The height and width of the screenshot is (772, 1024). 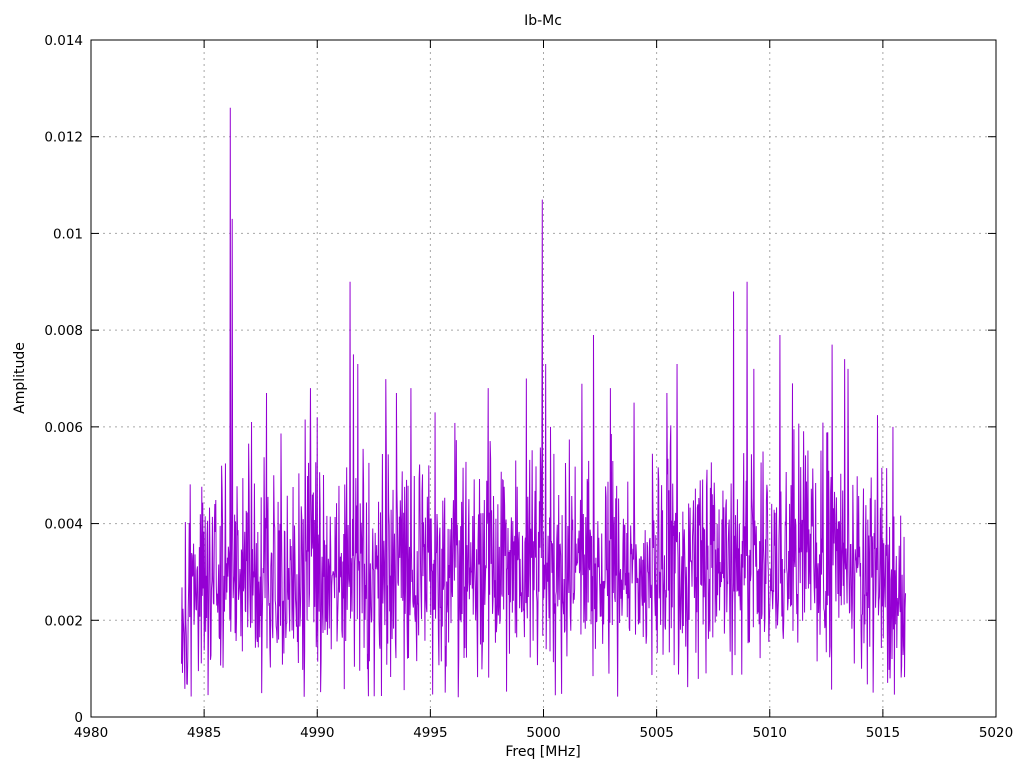 I want to click on x-tick-label: 4985, so click(x=204, y=733).